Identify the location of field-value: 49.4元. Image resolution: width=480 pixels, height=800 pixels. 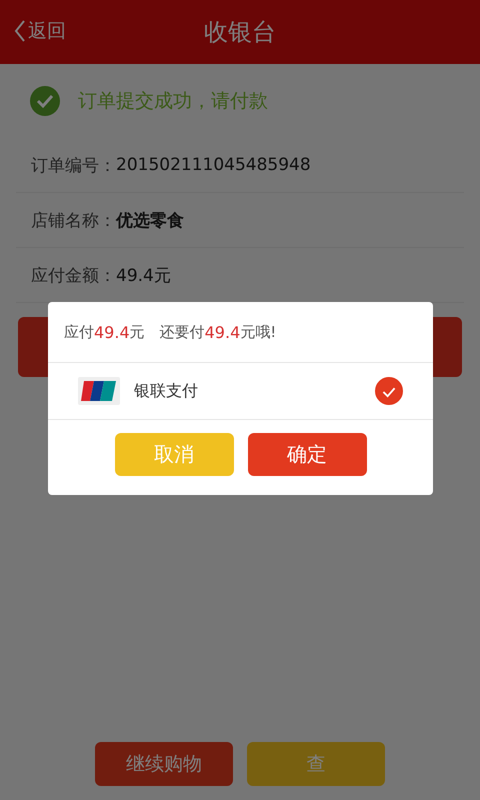
(143, 275).